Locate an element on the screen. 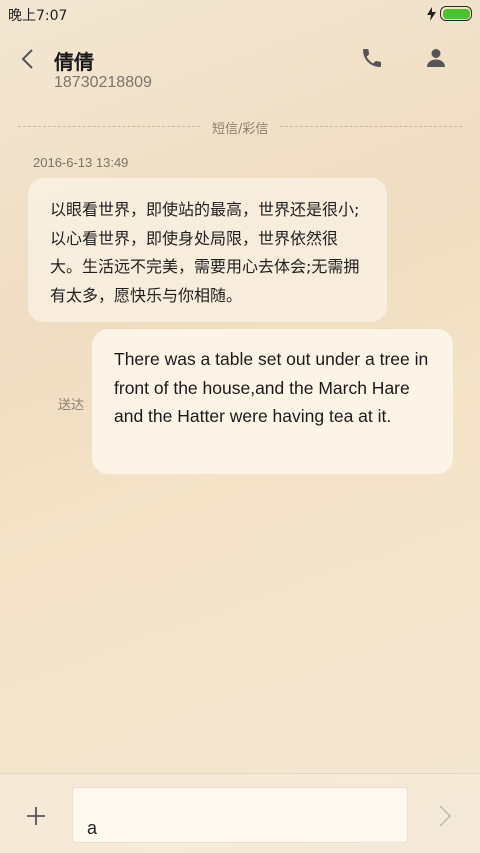  lightning-icon is located at coordinates (431, 13).